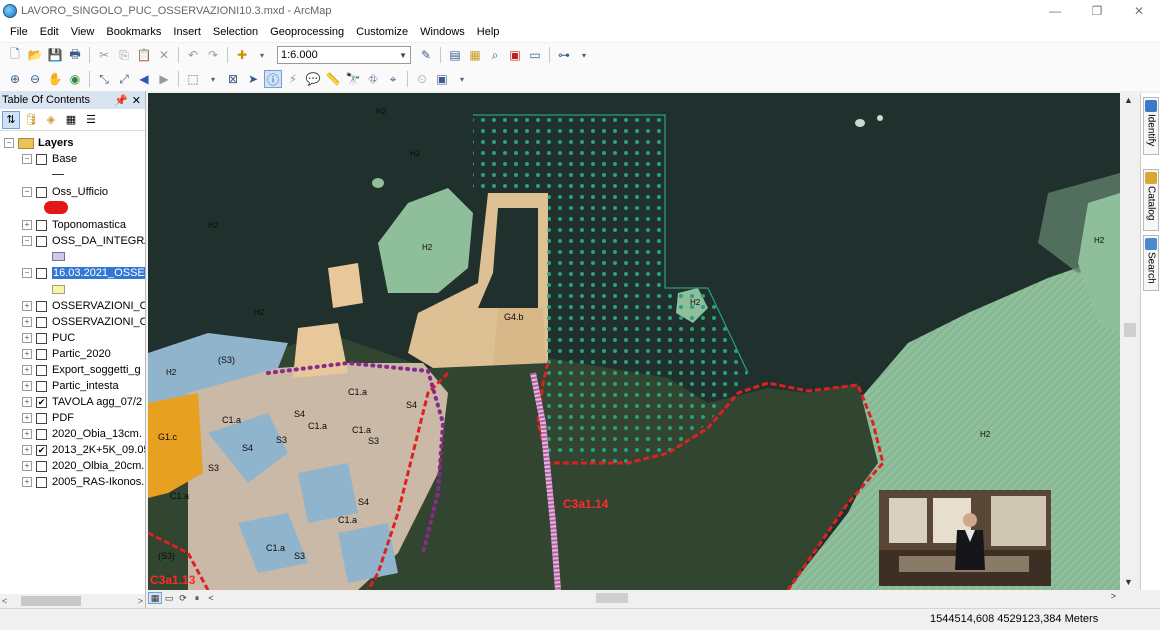 Image resolution: width=1160 pixels, height=630 pixels. I want to click on modelbuilder-icon: ⊶, so click(564, 55).